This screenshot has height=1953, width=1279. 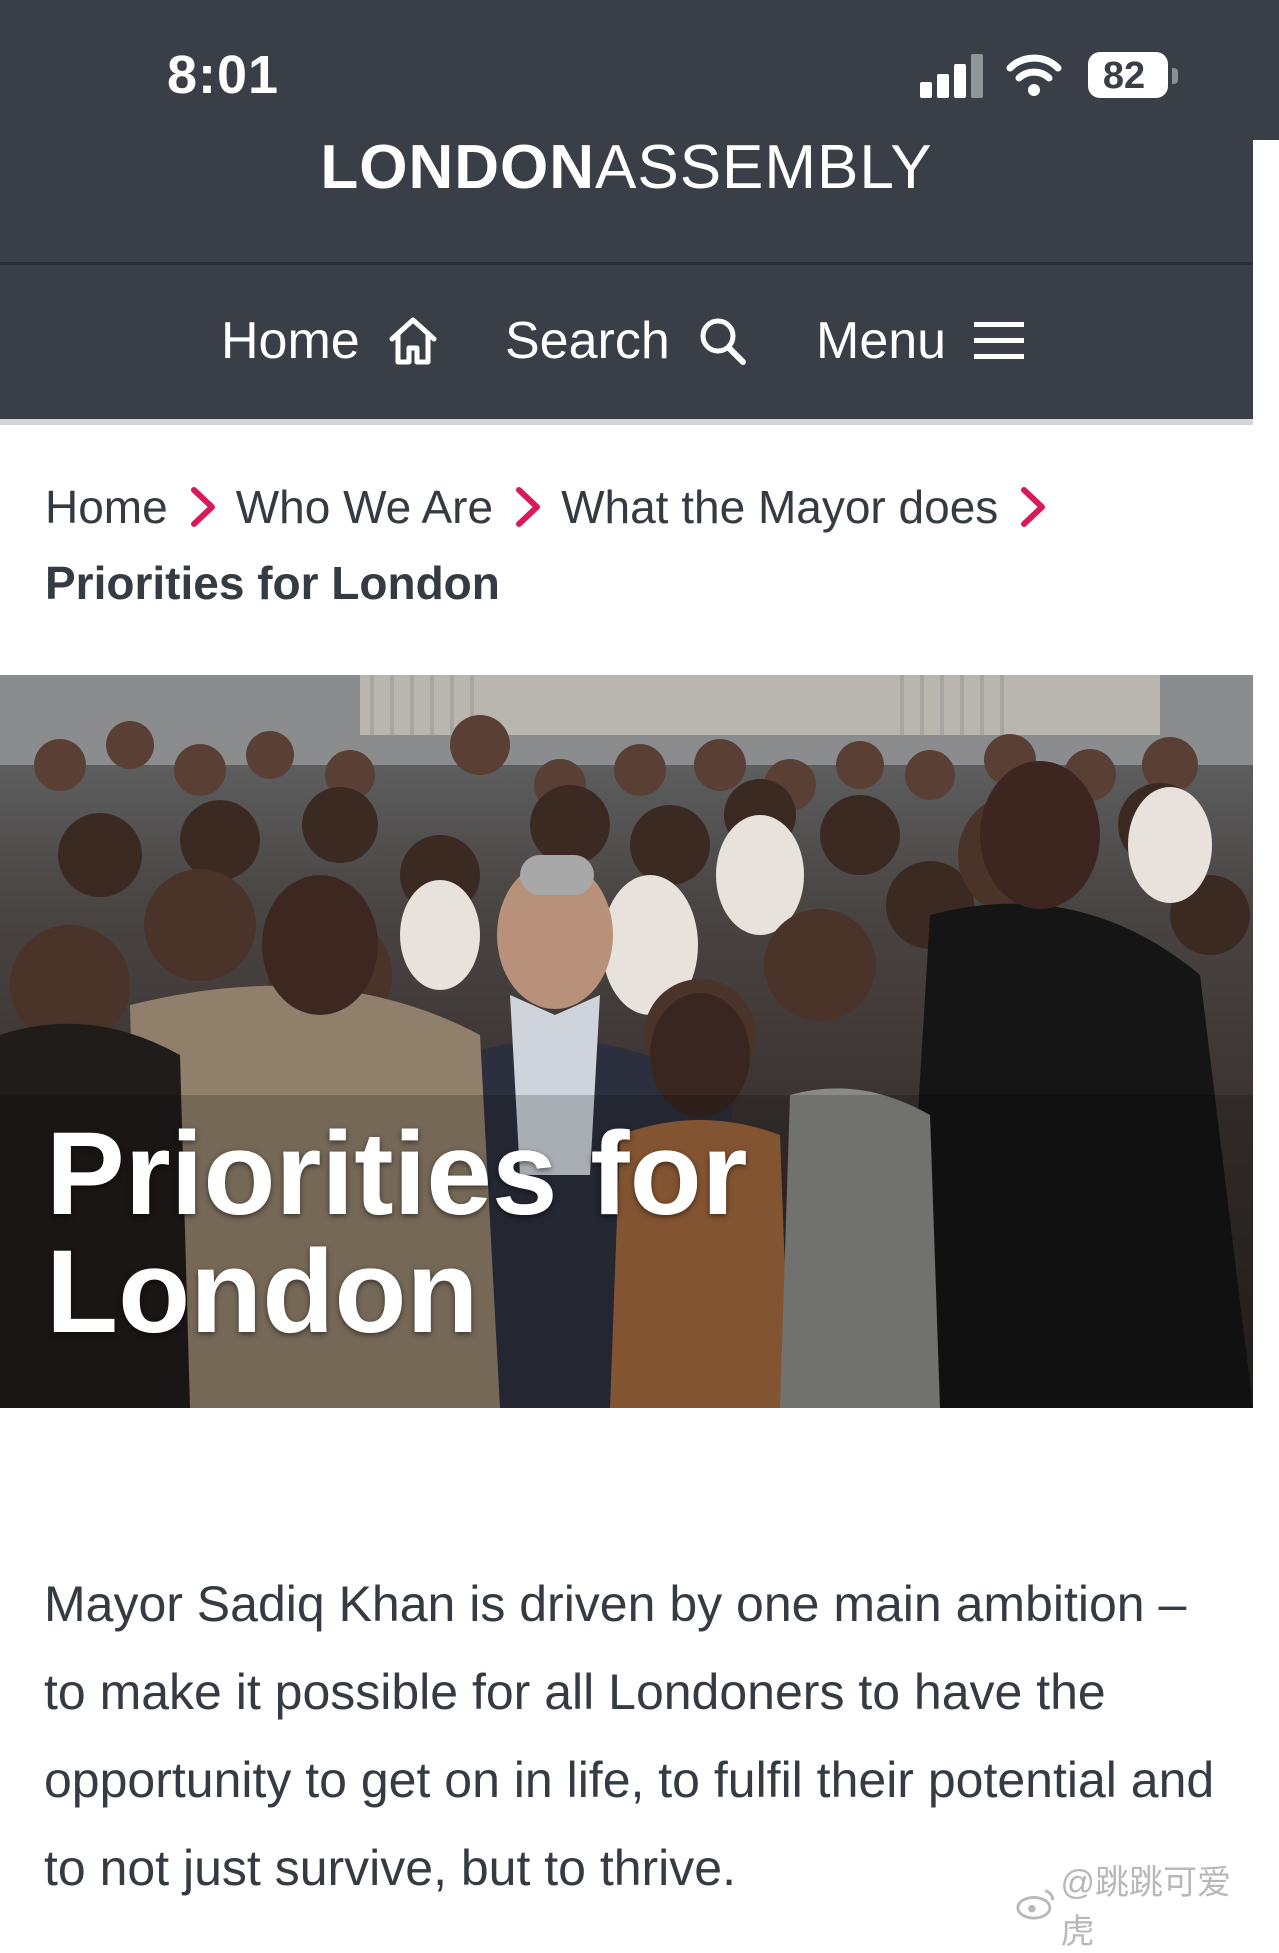 What do you see at coordinates (106, 507) in the screenshot?
I see `breadcrumb-home: Home` at bounding box center [106, 507].